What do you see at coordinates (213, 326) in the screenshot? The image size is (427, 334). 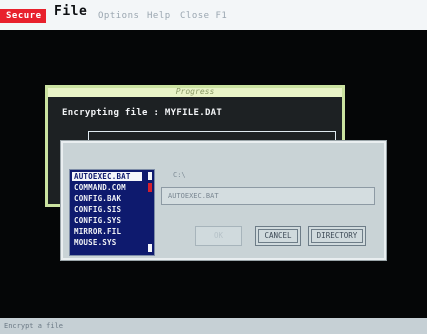 I see `status-bar: Encrypt a file` at bounding box center [213, 326].